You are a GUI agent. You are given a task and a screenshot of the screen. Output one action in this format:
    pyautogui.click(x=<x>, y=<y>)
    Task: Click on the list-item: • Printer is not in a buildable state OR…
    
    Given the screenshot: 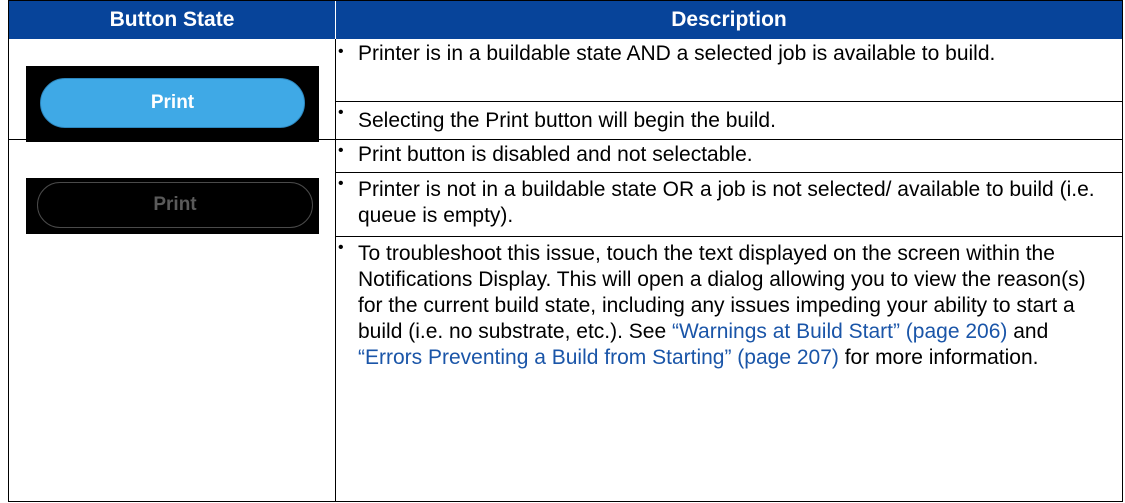 What is the action you would take?
    pyautogui.click(x=729, y=204)
    